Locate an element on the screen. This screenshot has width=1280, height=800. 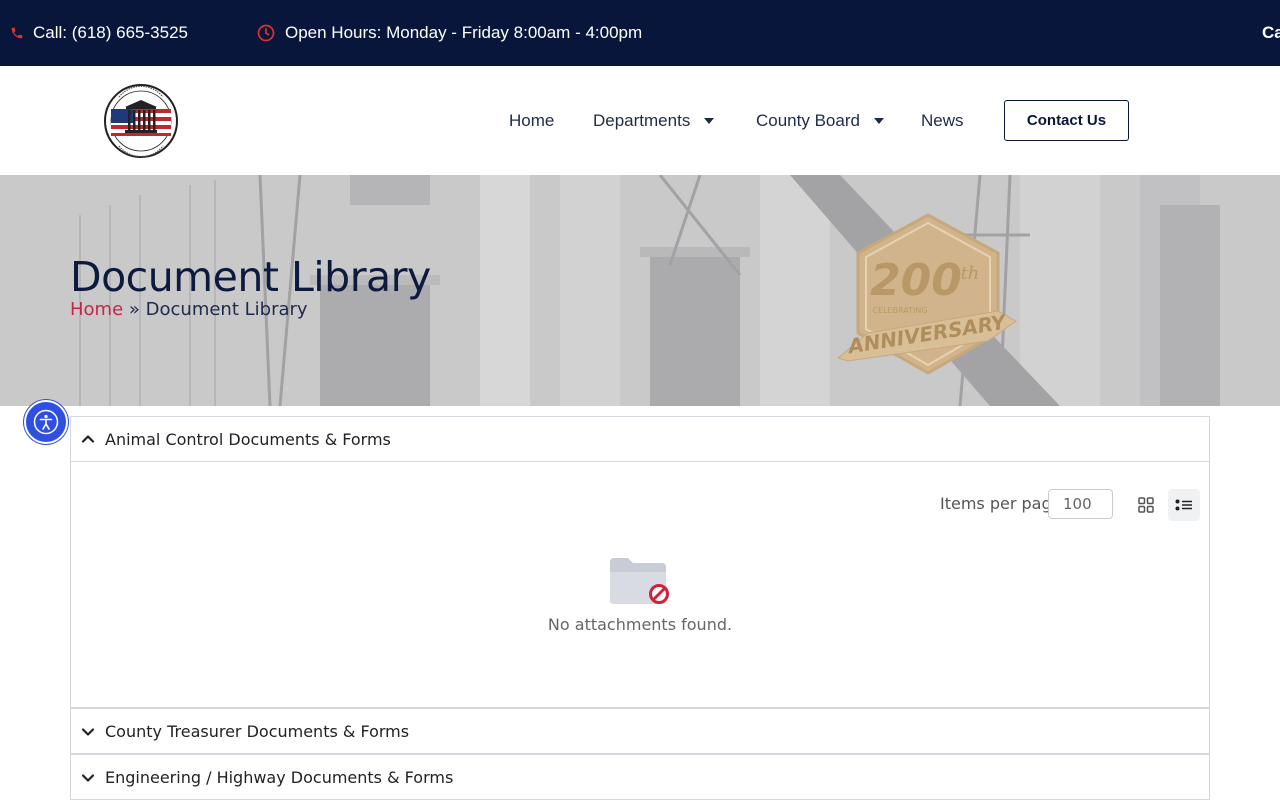
accordion-header: County Treasurer Documents & Forms is located at coordinates (640, 731).